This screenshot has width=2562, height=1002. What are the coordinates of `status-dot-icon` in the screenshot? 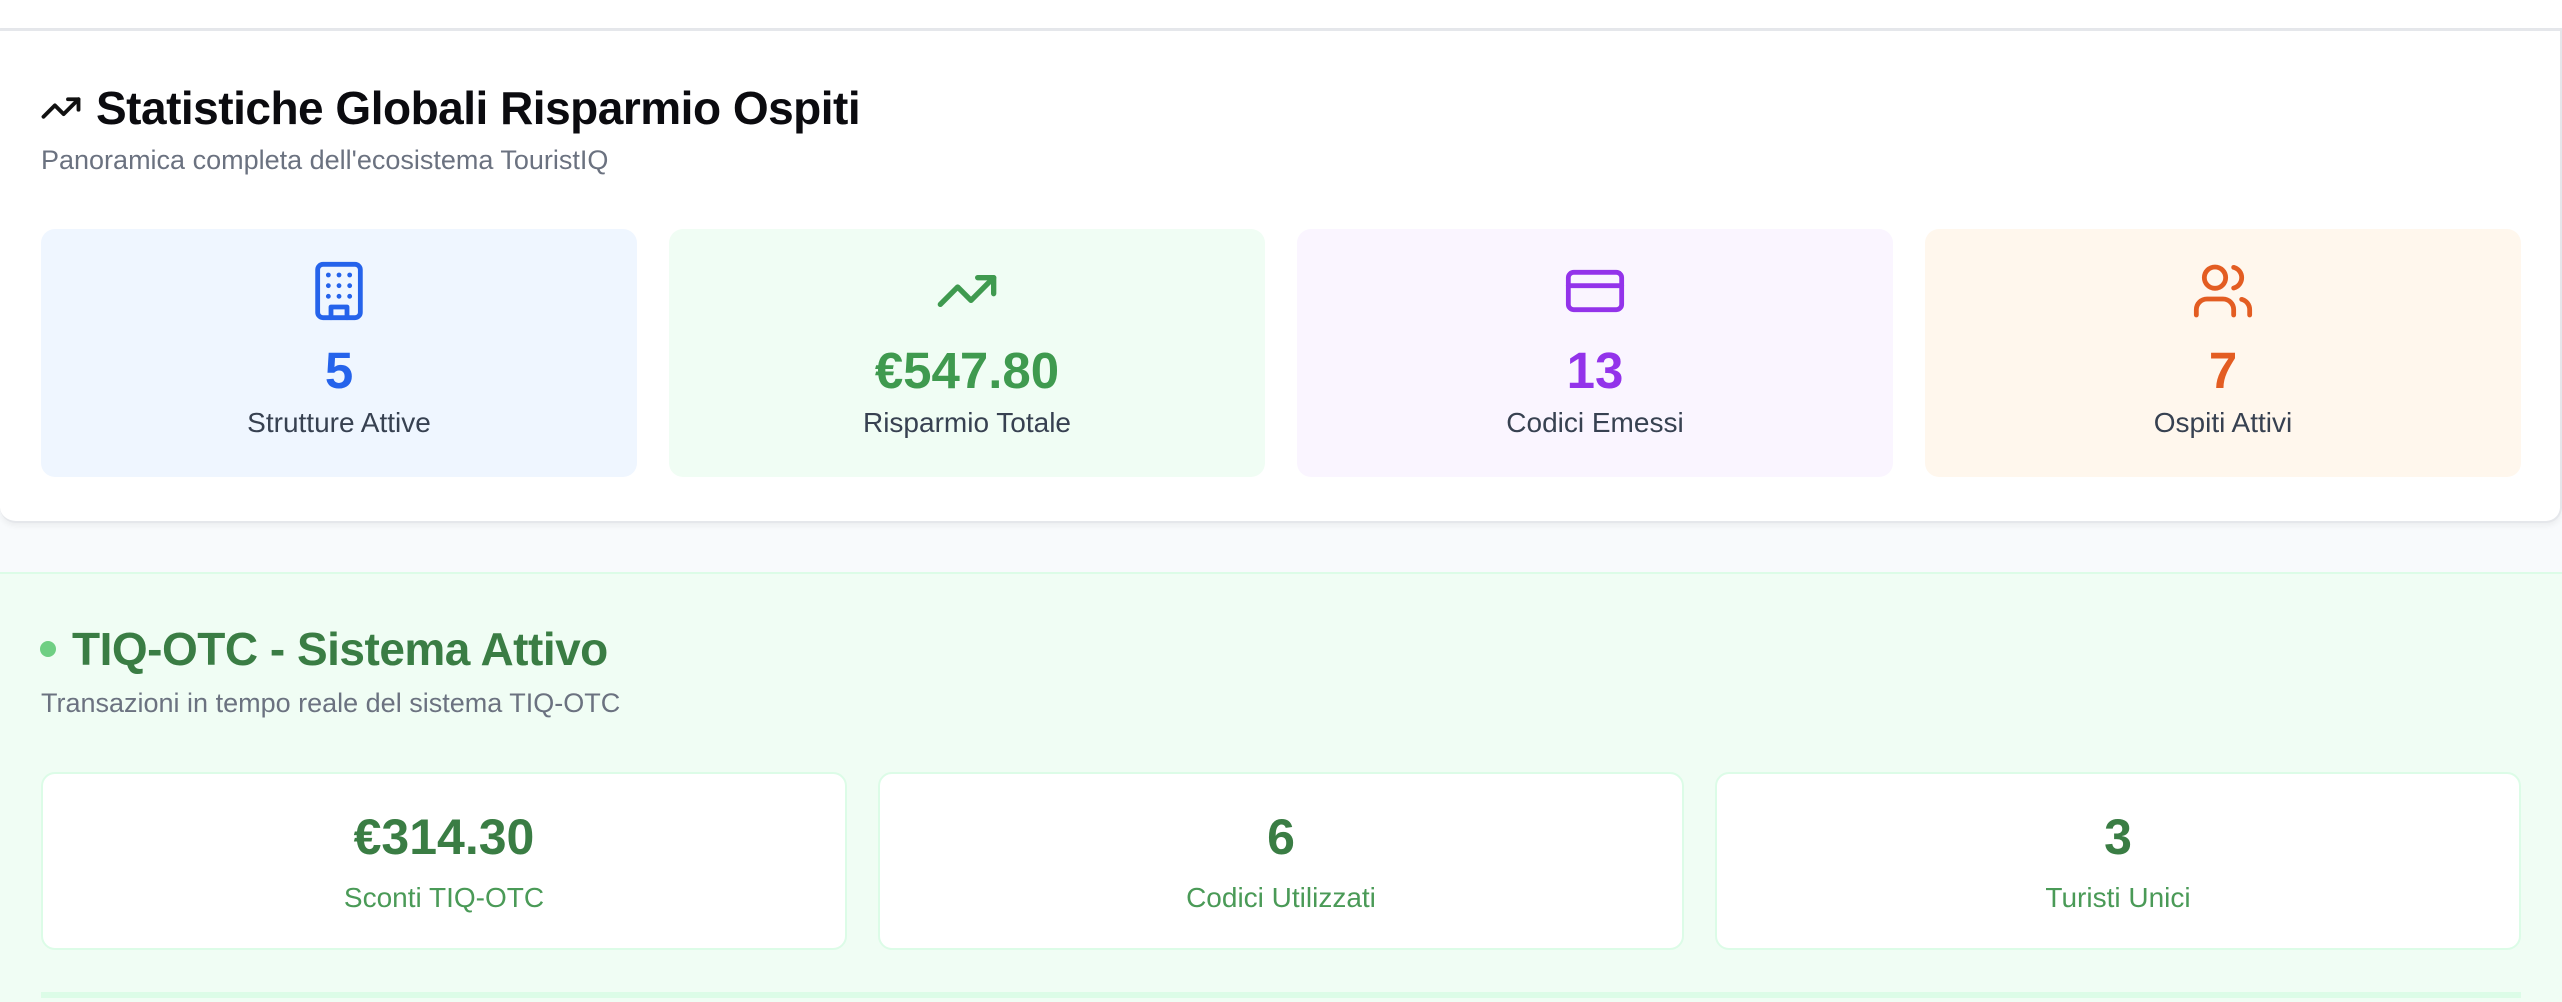 It's located at (48, 649).